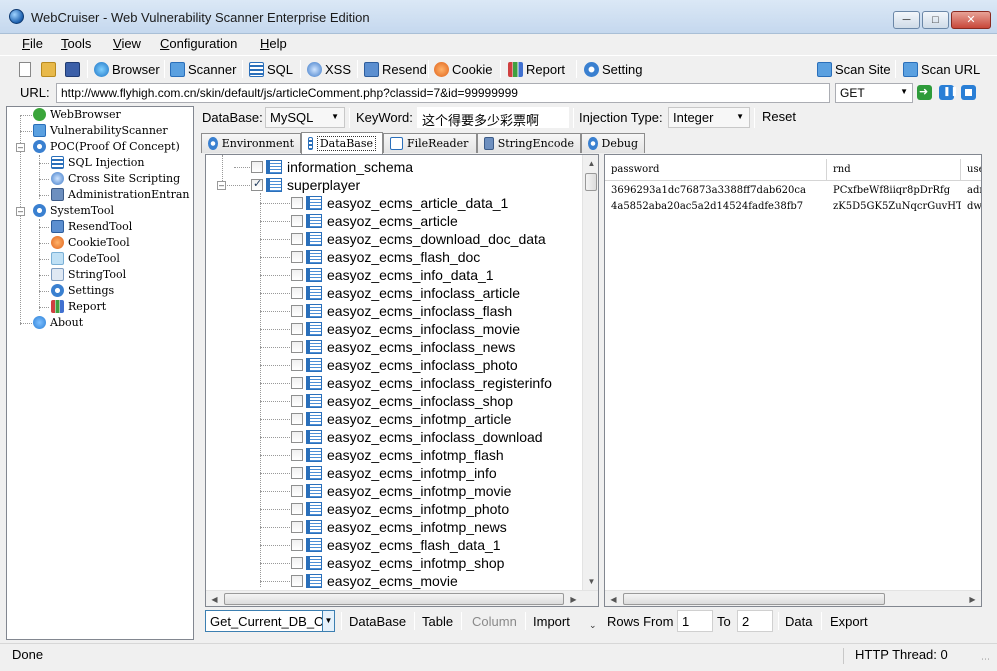 The width and height of the screenshot is (997, 671). I want to click on tab-stringencode: StringEncode, so click(529, 143).